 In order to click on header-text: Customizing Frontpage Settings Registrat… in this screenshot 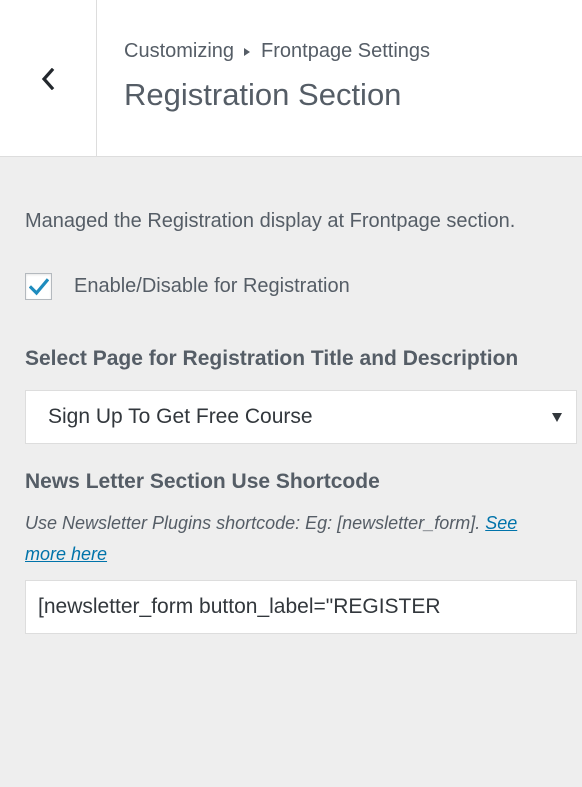, I will do `click(277, 76)`.